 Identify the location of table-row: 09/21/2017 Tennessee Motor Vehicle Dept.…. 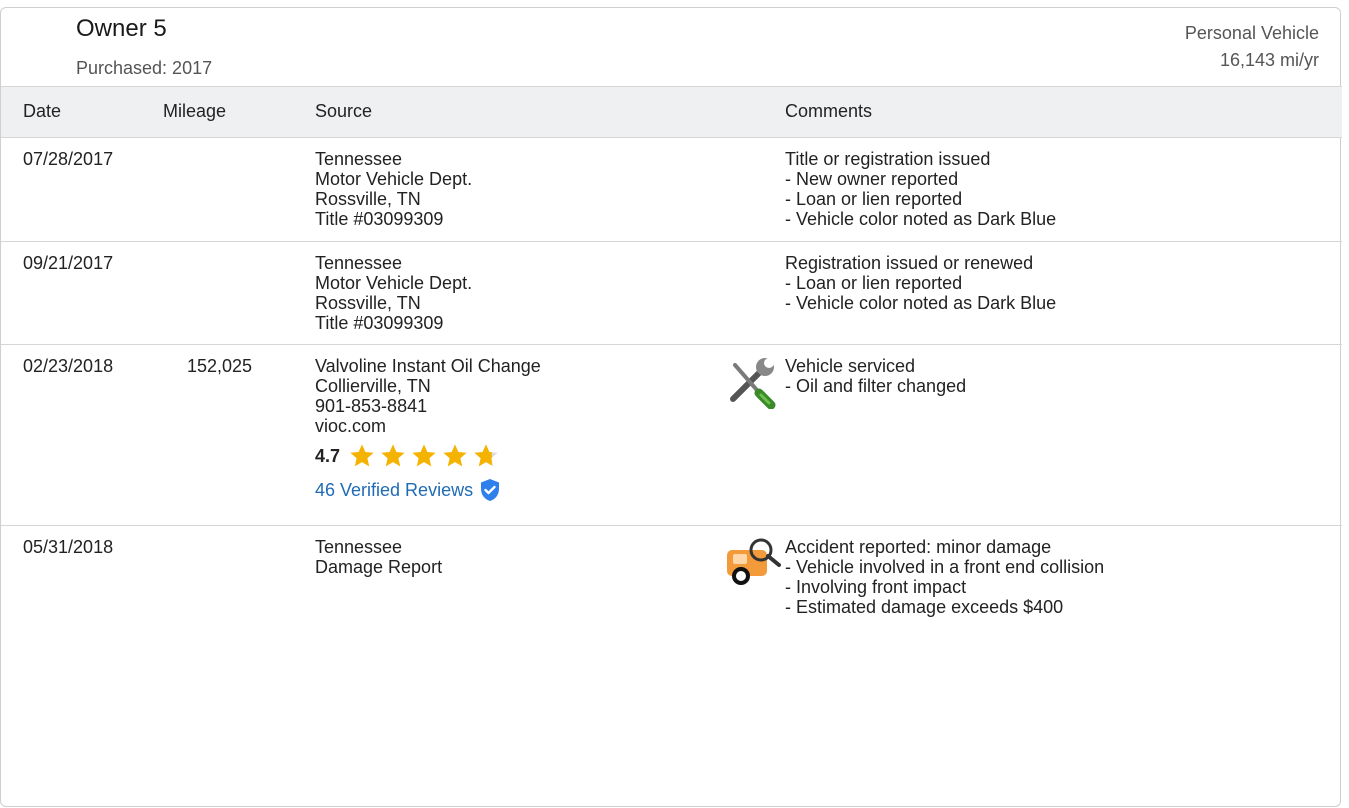
(671, 293).